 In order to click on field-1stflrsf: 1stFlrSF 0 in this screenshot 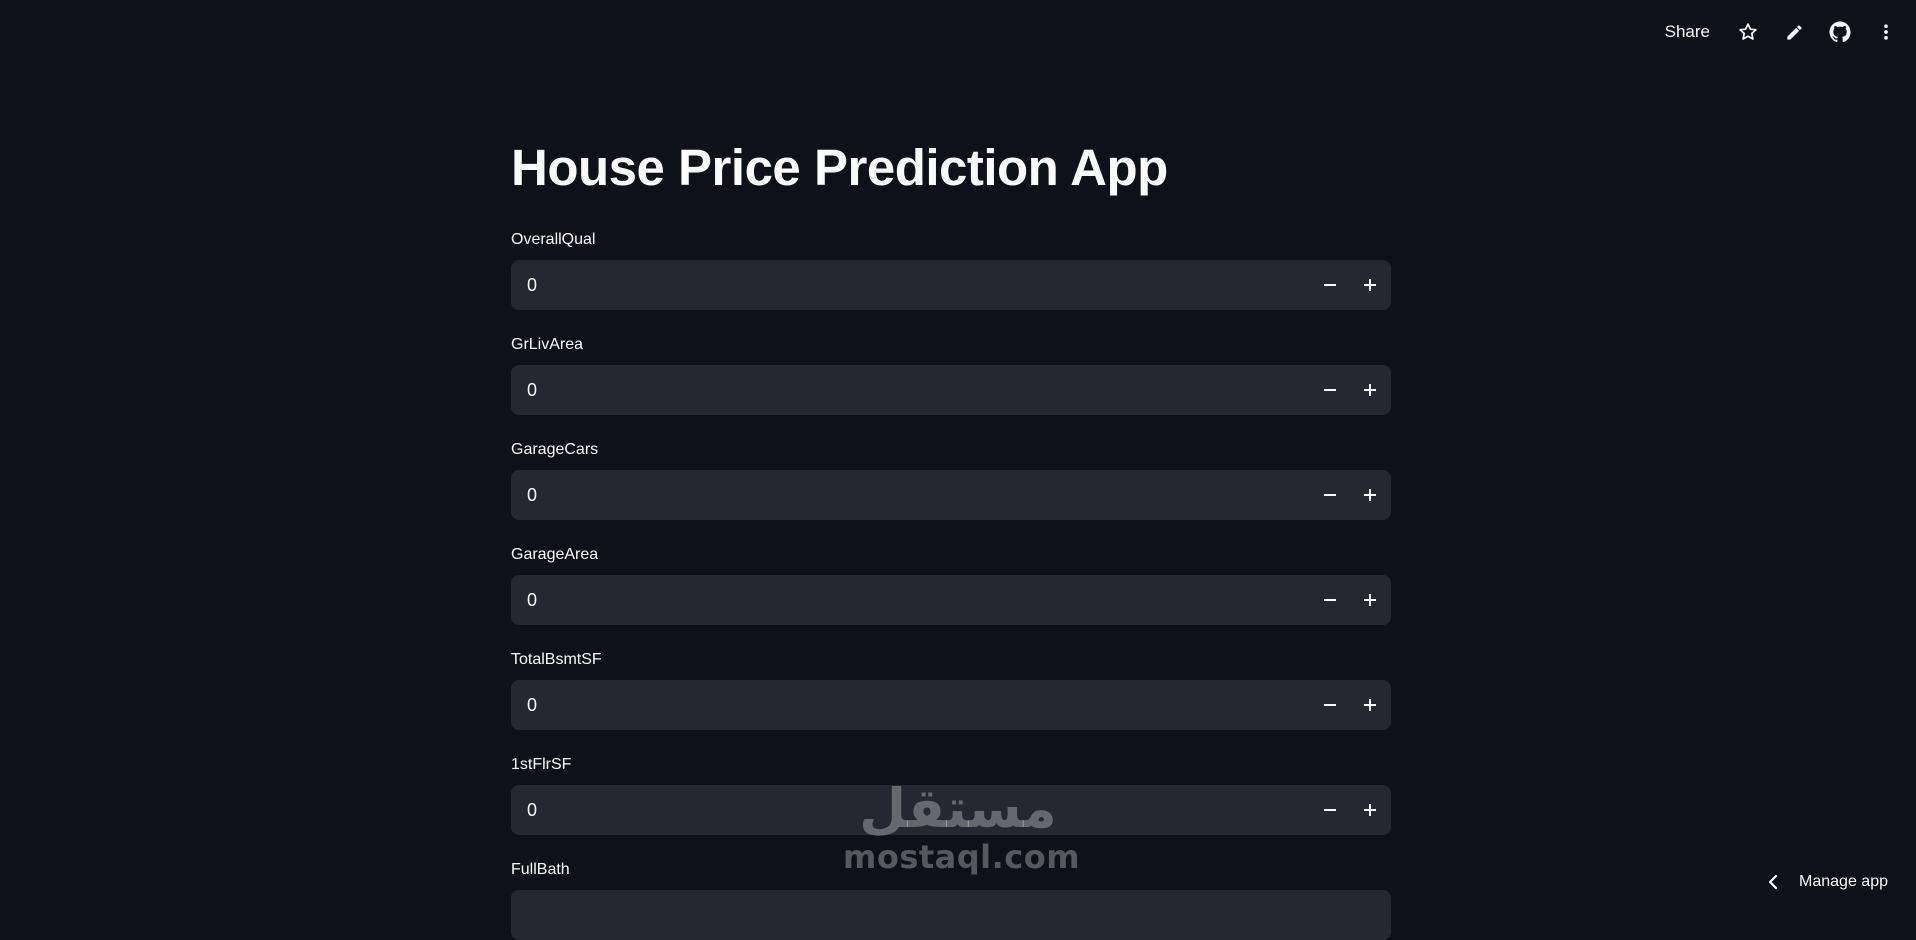, I will do `click(951, 794)`.